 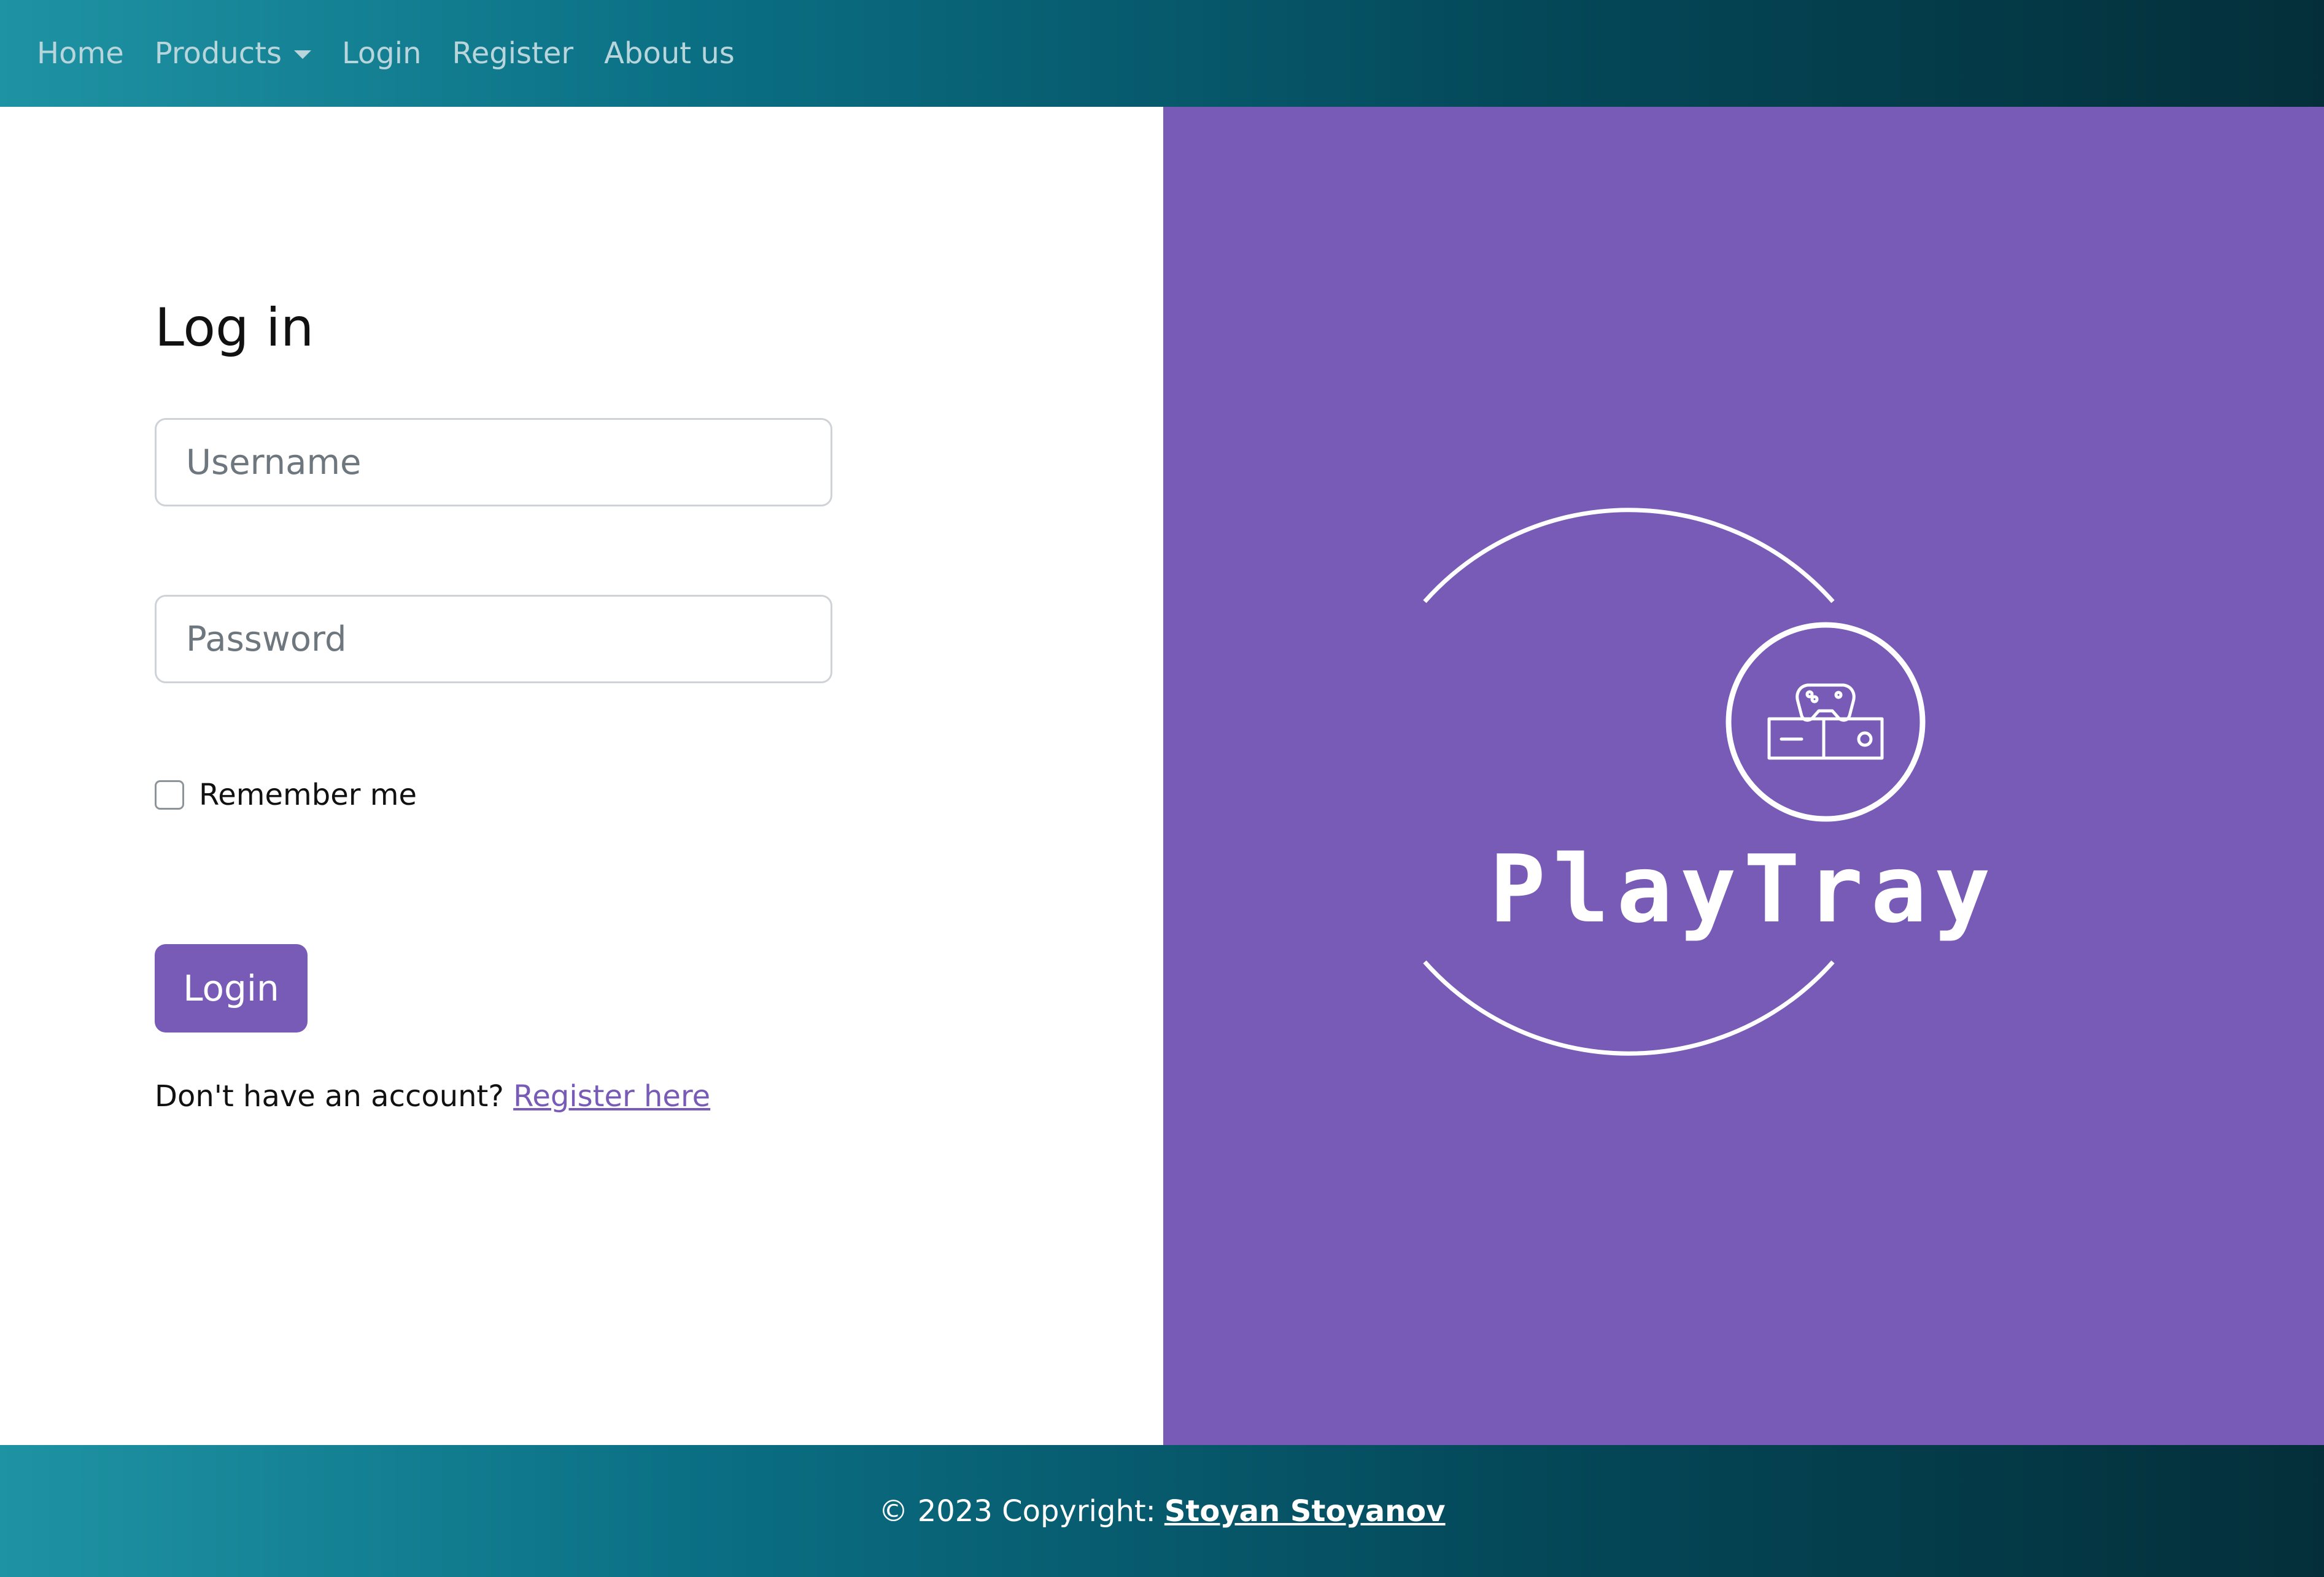 What do you see at coordinates (1629, 1008) in the screenshot?
I see `outer-ring-bottom-arc` at bounding box center [1629, 1008].